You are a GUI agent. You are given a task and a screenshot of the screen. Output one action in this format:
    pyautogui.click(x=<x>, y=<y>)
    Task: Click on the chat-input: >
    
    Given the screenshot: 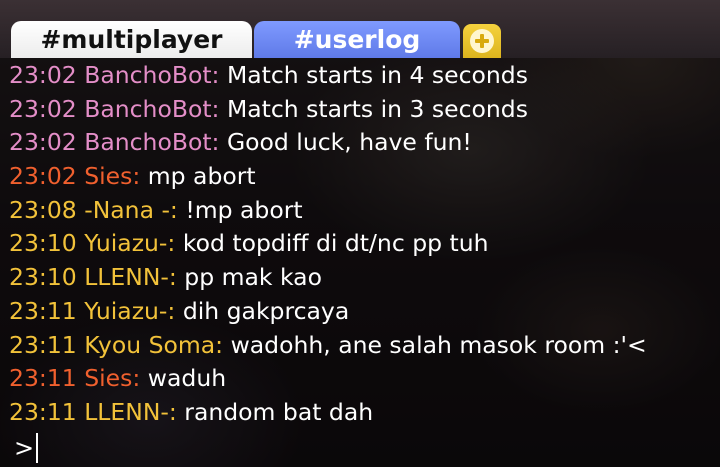 What is the action you would take?
    pyautogui.click(x=26, y=448)
    